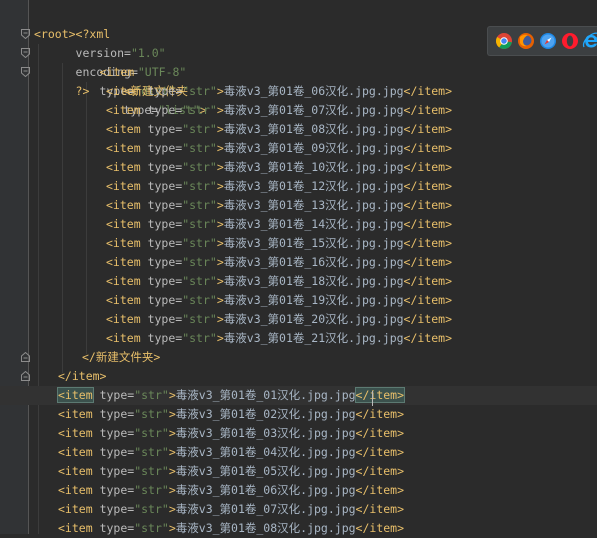 This screenshot has height=538, width=597. What do you see at coordinates (313, 91) in the screenshot?
I see `item-filename: 毒液v3_第01卷_06汉化.jpg.jpg` at bounding box center [313, 91].